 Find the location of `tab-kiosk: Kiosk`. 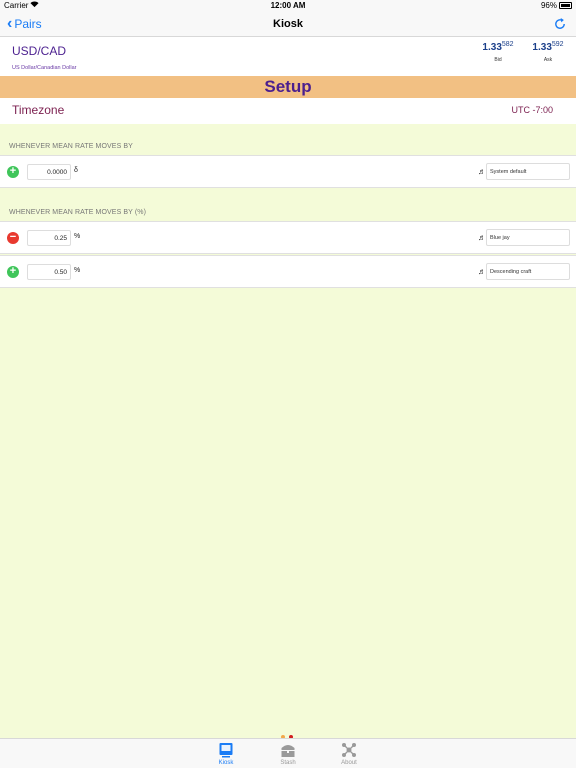

tab-kiosk: Kiosk is located at coordinates (226, 754).